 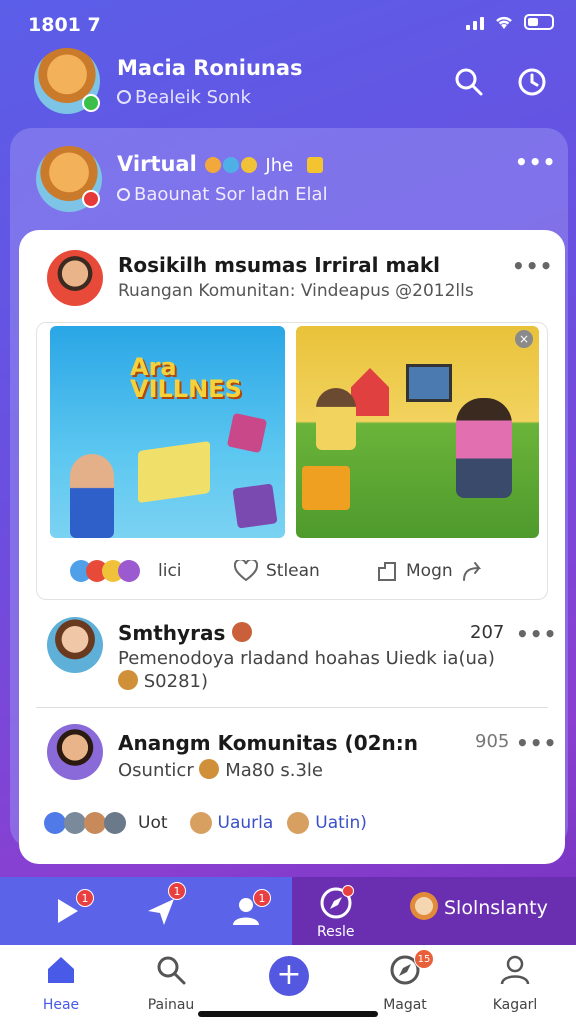 What do you see at coordinates (471, 571) in the screenshot?
I see `forward-icon` at bounding box center [471, 571].